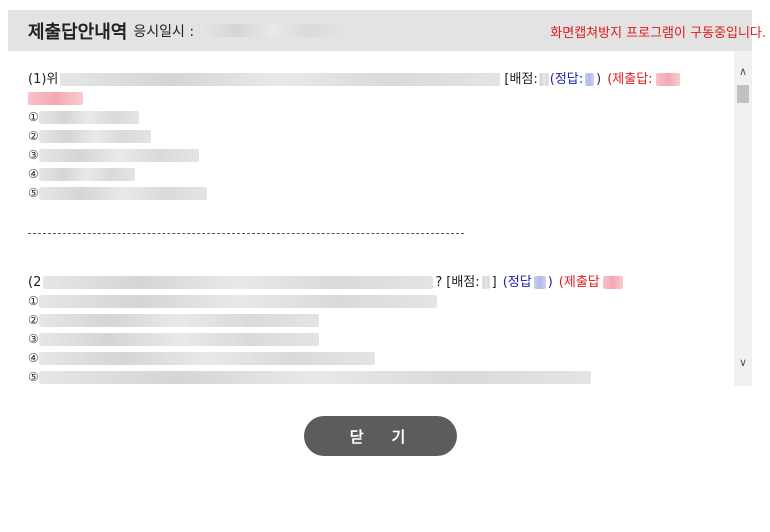 This screenshot has width=770, height=532. I want to click on question-2-answer-redacted, so click(539, 282).